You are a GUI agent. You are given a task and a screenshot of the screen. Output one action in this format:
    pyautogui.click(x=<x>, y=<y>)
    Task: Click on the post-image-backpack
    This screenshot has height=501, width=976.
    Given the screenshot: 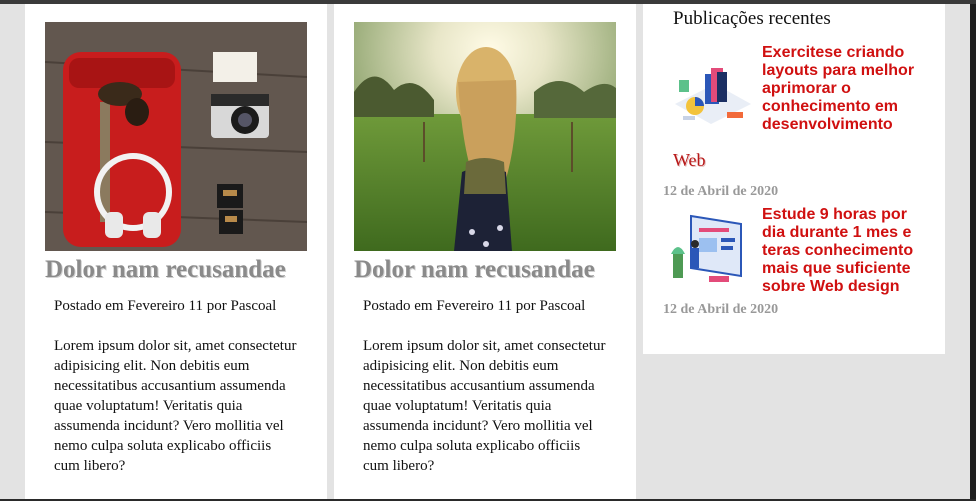 What is the action you would take?
    pyautogui.click(x=176, y=136)
    